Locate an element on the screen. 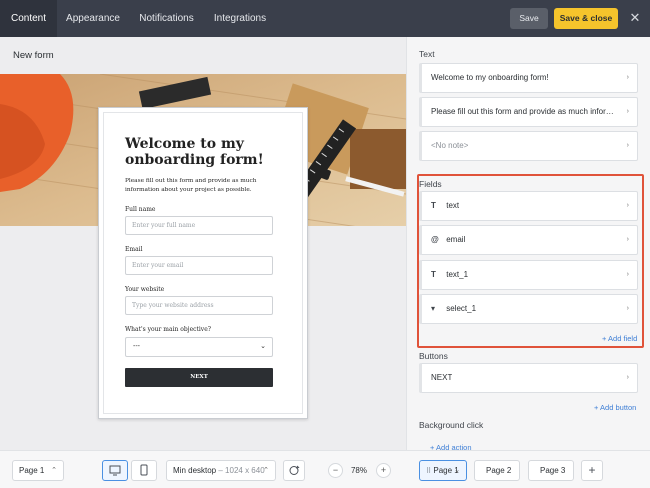 Image resolution: width=650 pixels, height=488 pixels. page-select-value: Page 1 is located at coordinates (32, 470).